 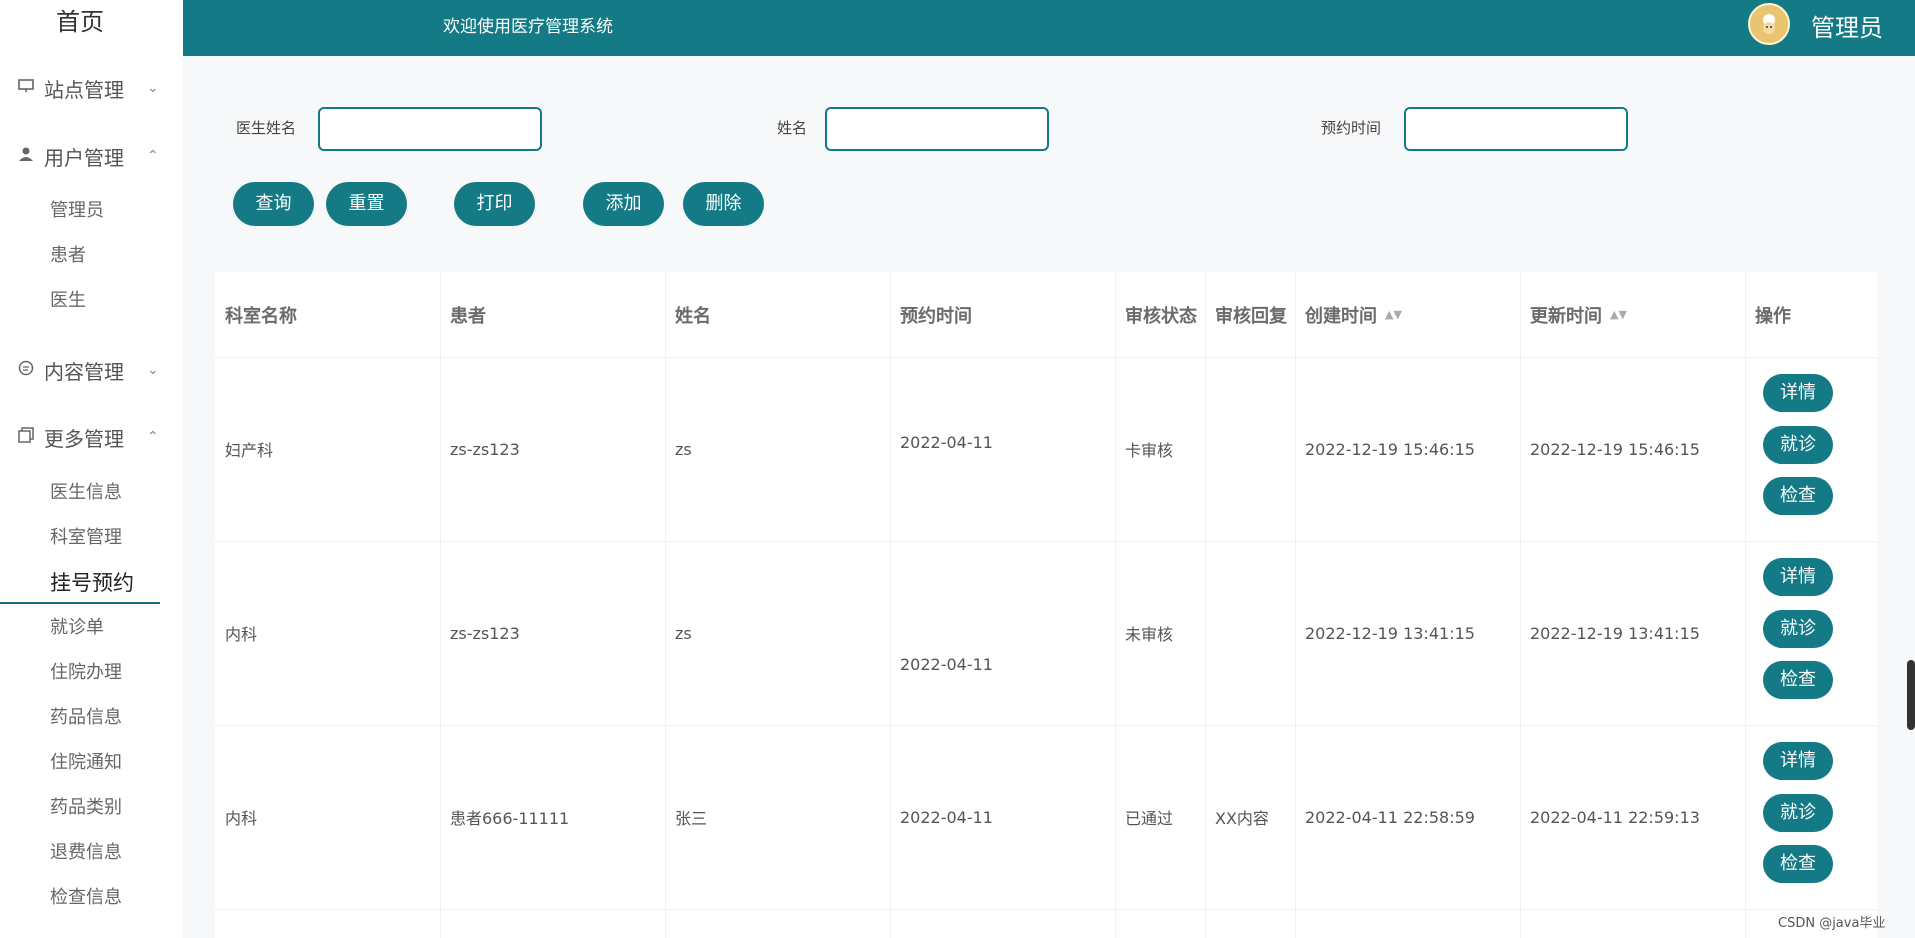 I want to click on header-label: 操作, so click(x=1773, y=316).